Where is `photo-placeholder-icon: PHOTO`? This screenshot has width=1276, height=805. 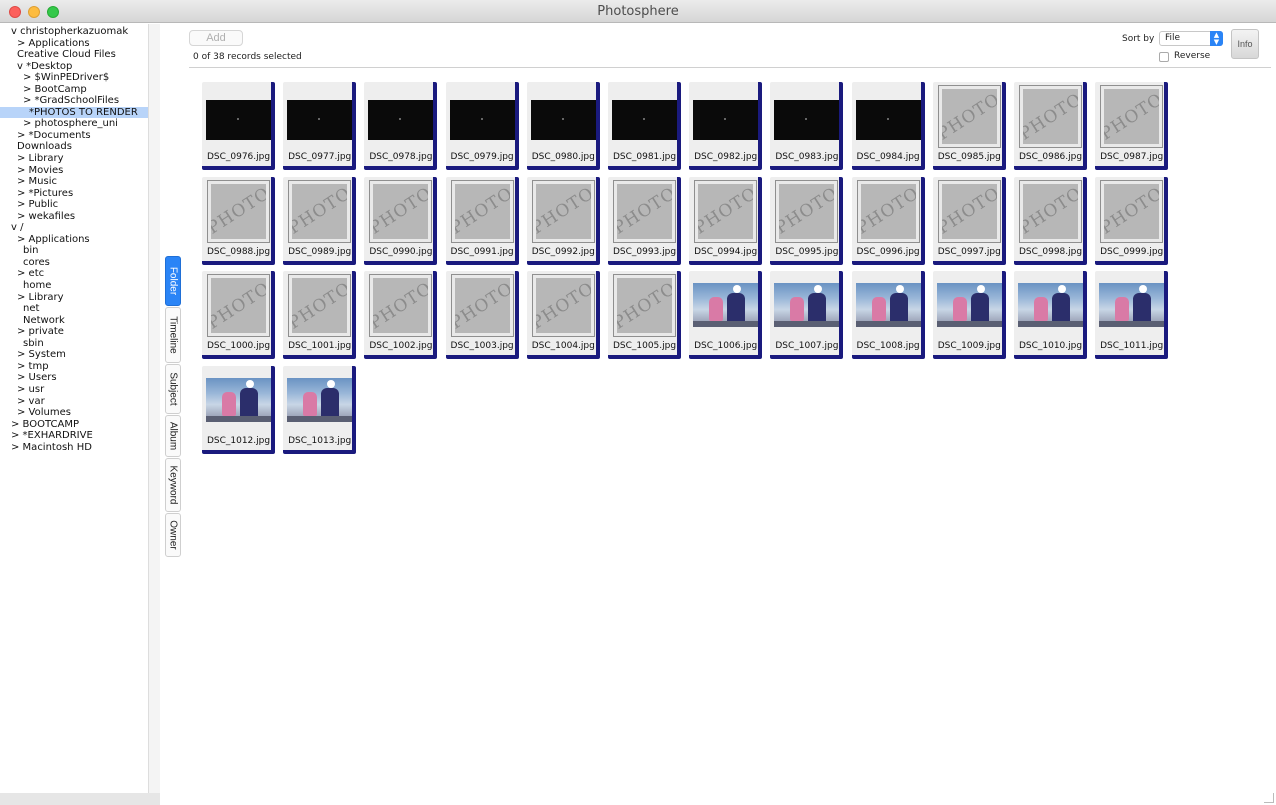 photo-placeholder-icon: PHOTO is located at coordinates (888, 211).